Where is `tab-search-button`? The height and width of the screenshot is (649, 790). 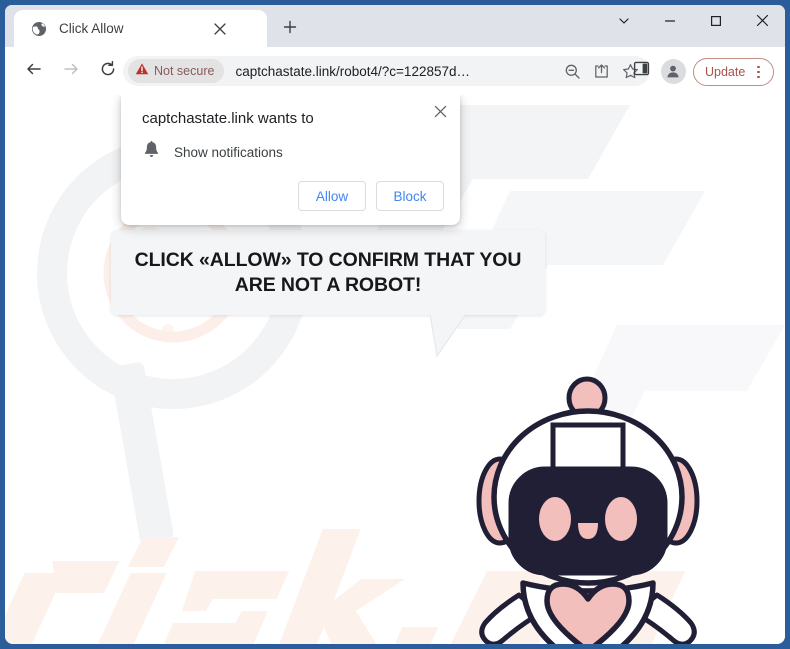
tab-search-button is located at coordinates (624, 23).